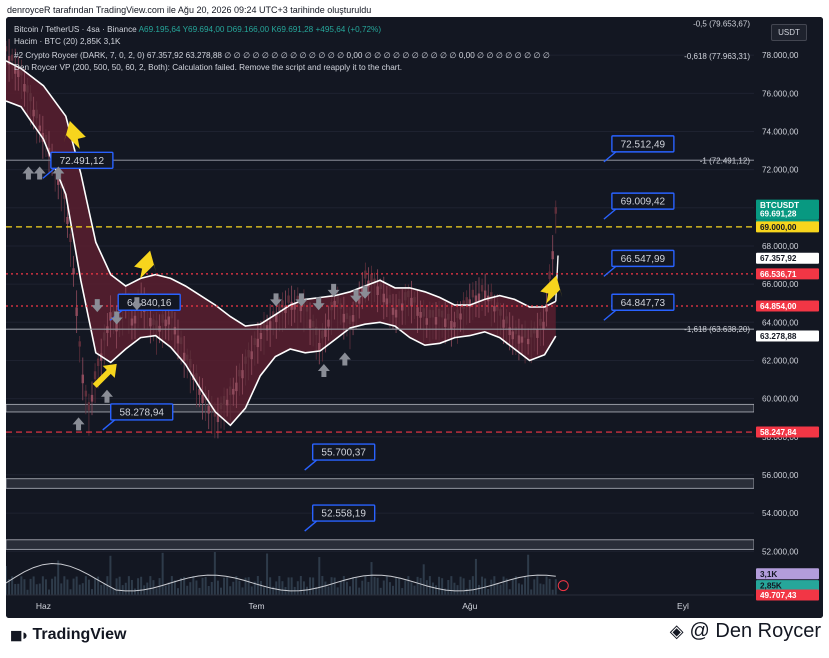  What do you see at coordinates (755, 631) in the screenshot?
I see `signature-text: @ Den Roycer` at bounding box center [755, 631].